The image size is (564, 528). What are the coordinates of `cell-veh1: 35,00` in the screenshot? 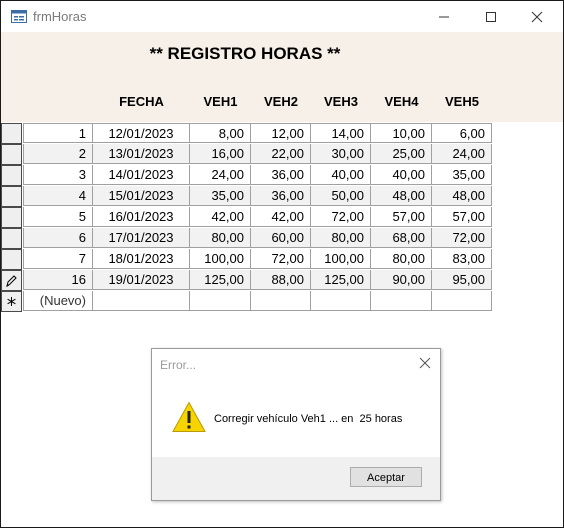 It's located at (220, 196).